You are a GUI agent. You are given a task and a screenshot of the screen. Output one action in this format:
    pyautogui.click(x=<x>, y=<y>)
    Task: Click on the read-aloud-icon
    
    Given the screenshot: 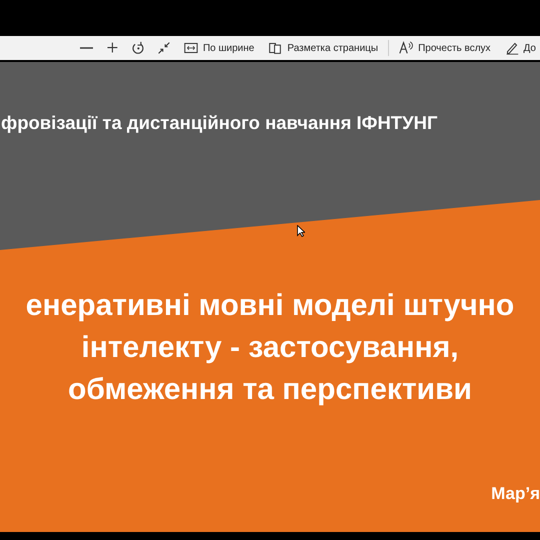 What is the action you would take?
    pyautogui.click(x=406, y=48)
    